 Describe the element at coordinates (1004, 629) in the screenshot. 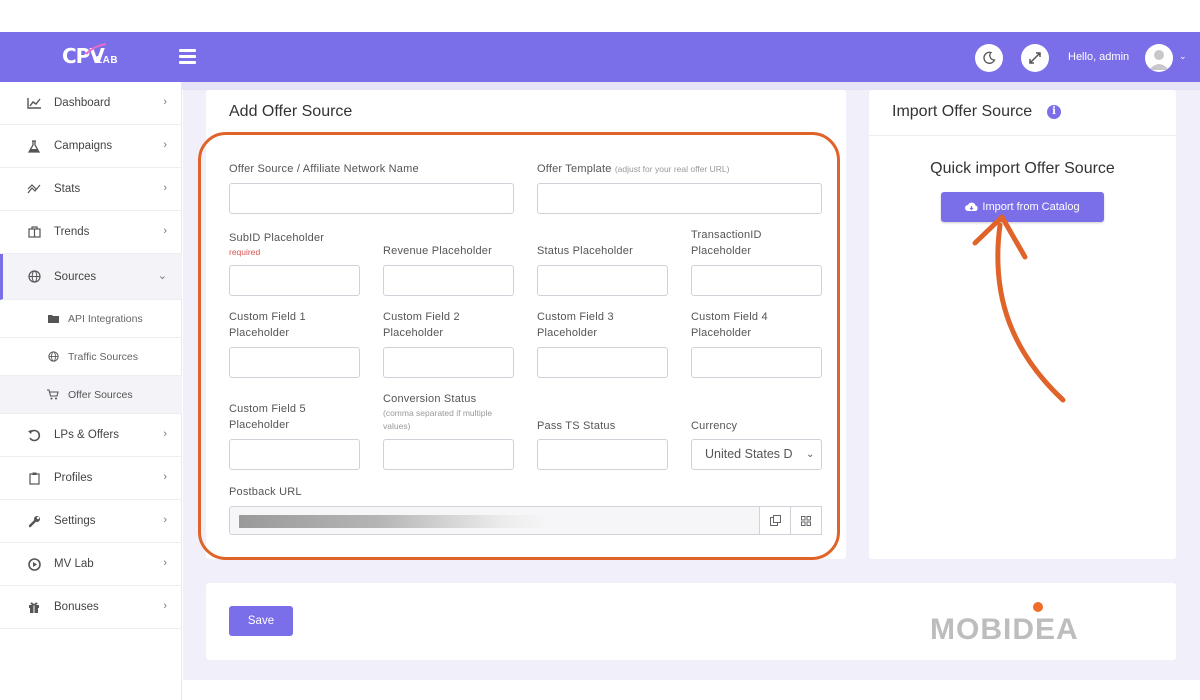

I see `mobidea-logo: MOBIDEA` at that location.